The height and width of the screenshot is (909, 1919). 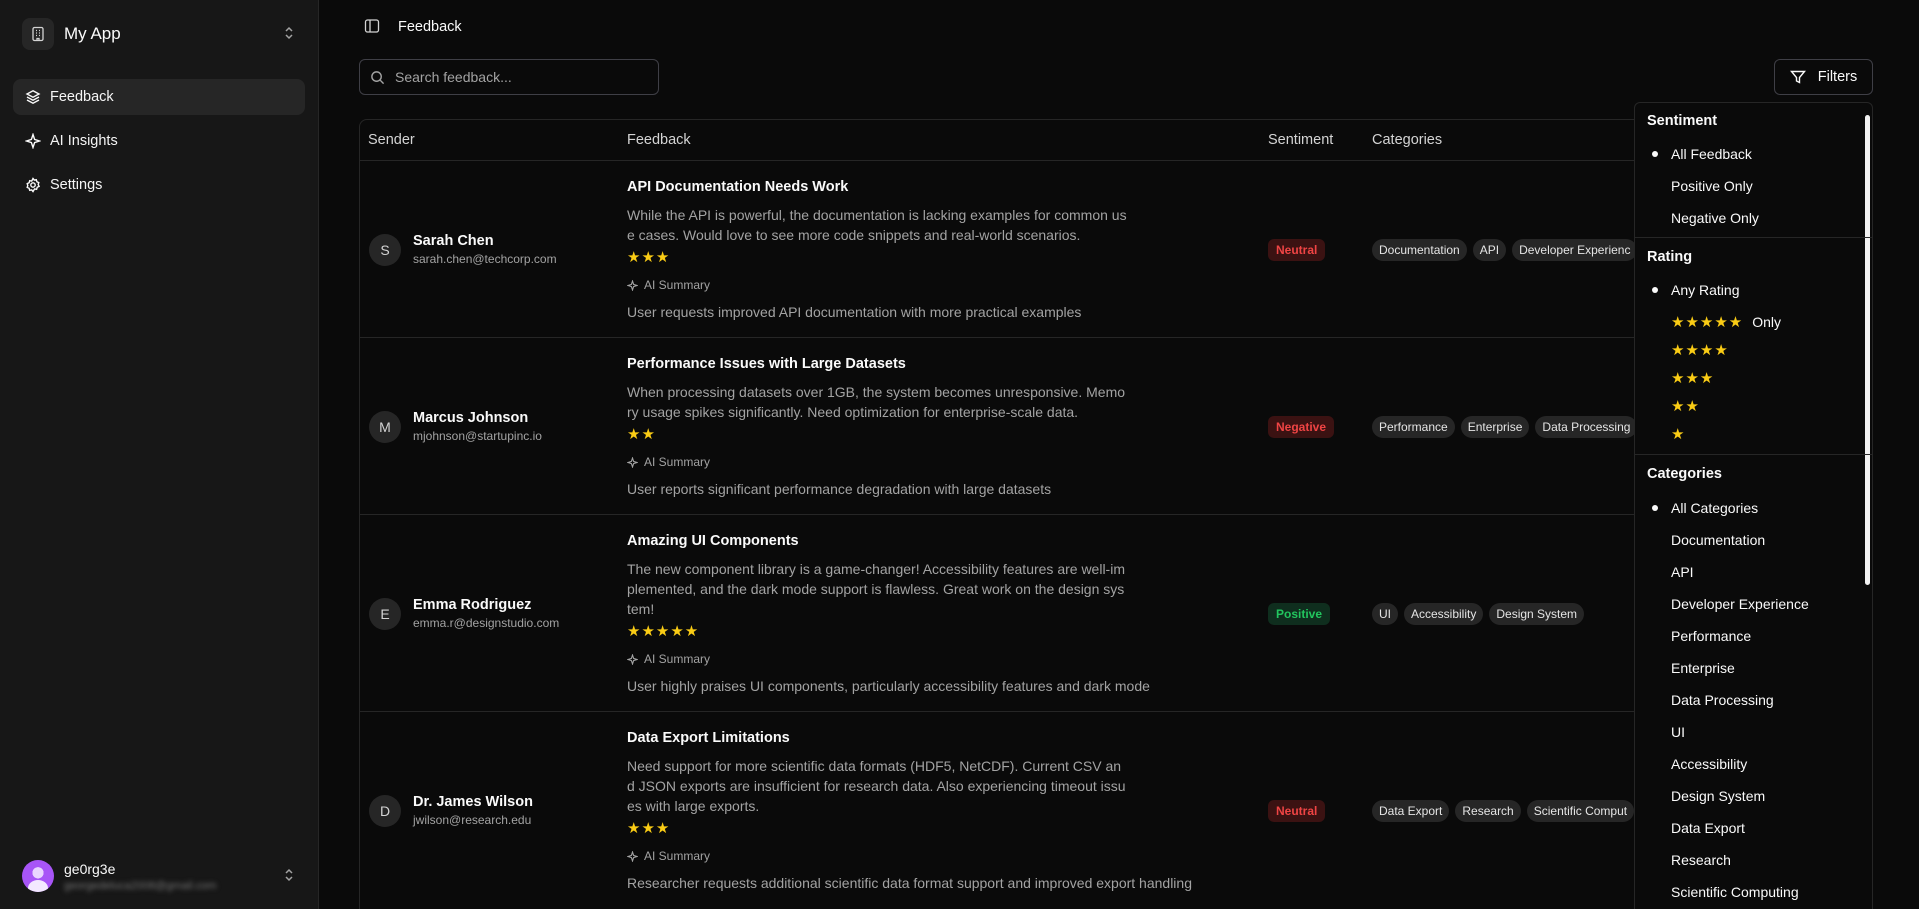 What do you see at coordinates (472, 820) in the screenshot?
I see `sender-email: jwilson@research.edu` at bounding box center [472, 820].